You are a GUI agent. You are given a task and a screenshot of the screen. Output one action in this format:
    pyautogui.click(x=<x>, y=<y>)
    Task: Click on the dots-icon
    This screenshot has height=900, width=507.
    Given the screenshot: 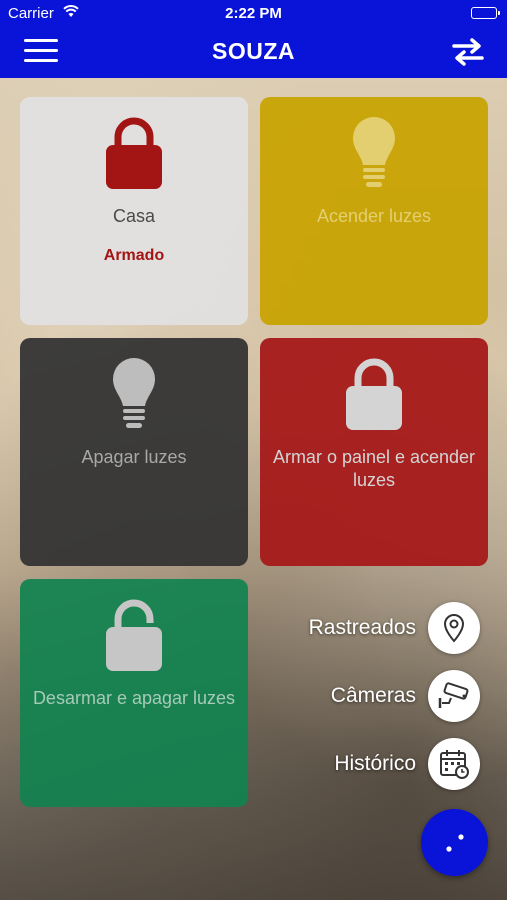 What is the action you would take?
    pyautogui.click(x=454, y=842)
    